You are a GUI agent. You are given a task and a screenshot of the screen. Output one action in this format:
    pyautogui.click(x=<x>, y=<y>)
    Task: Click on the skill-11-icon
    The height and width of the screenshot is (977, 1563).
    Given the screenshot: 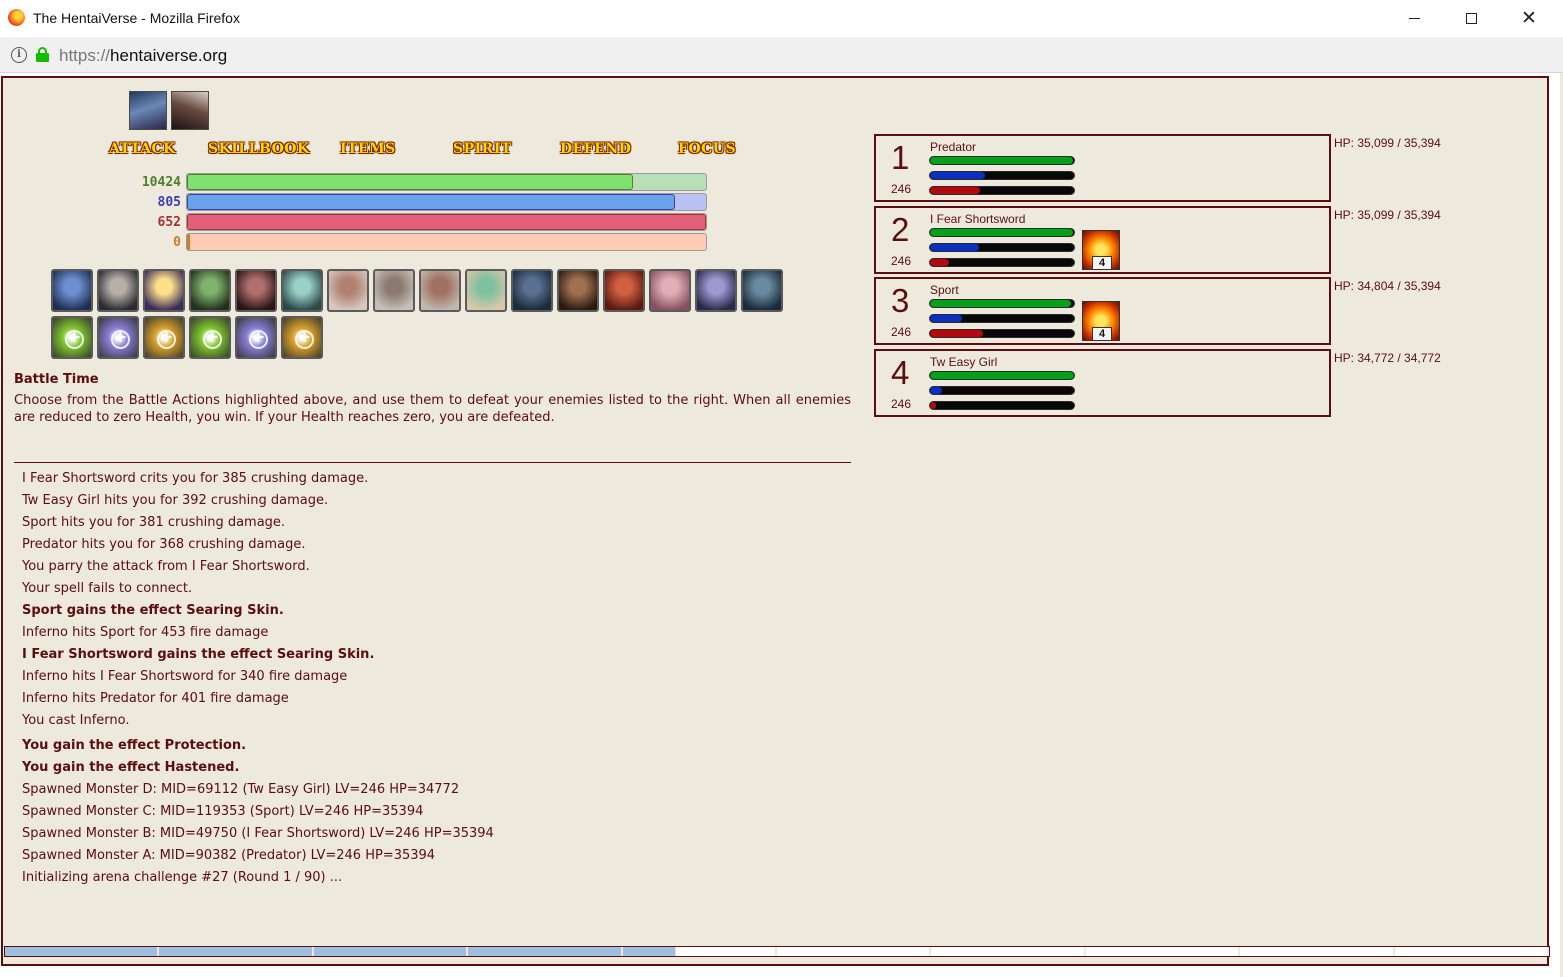 What is the action you would take?
    pyautogui.click(x=532, y=290)
    